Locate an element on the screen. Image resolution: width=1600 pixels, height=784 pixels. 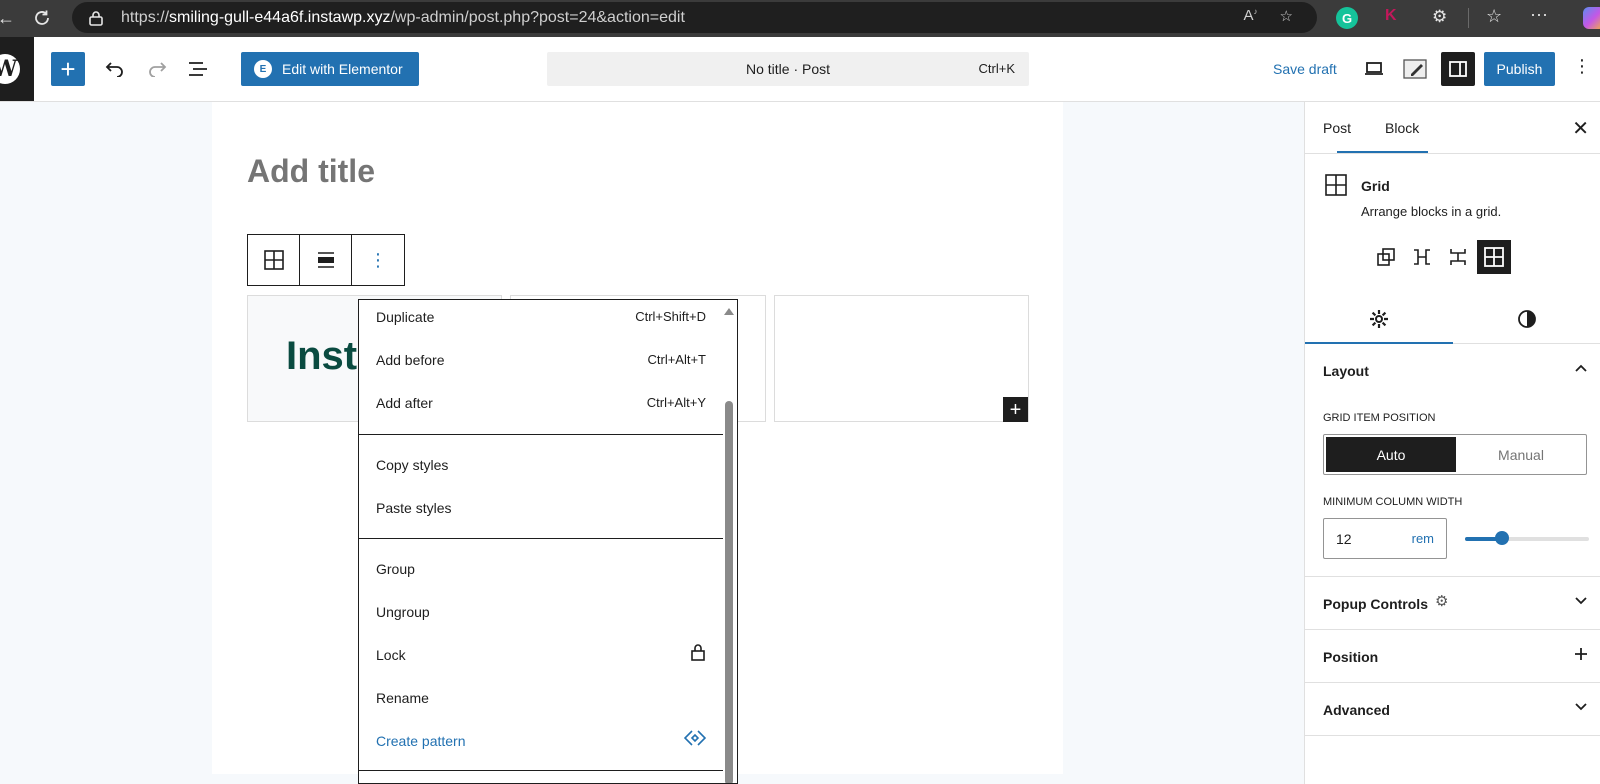
extension-k-icon: K is located at coordinates (1391, 16).